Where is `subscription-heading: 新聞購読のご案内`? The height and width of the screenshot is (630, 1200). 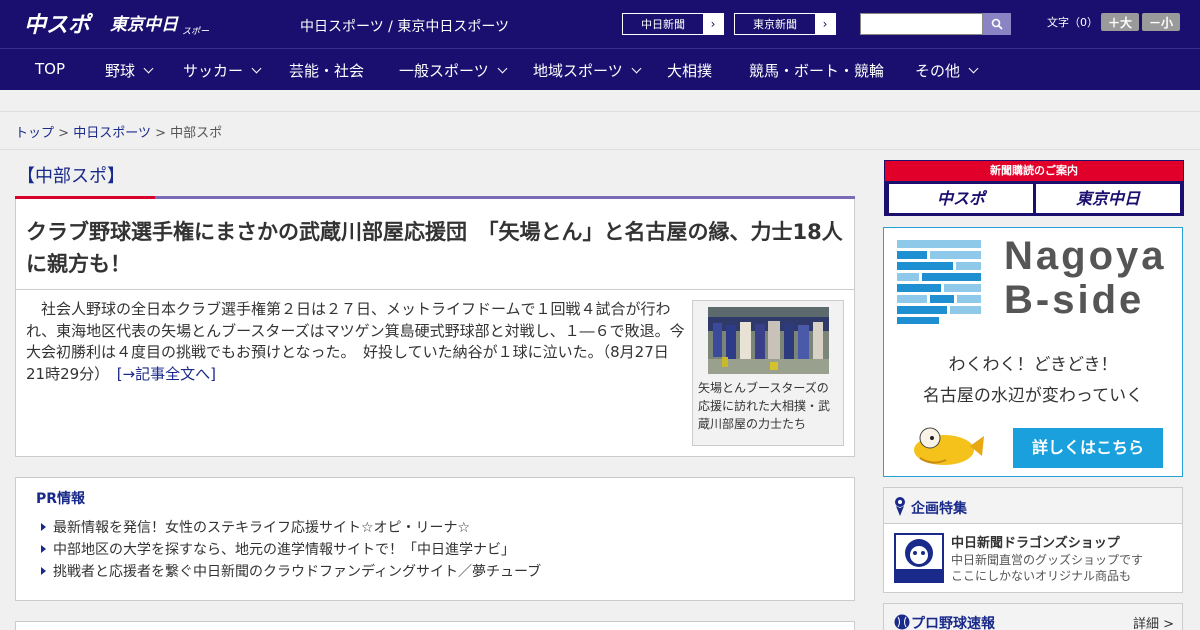
subscription-heading: 新聞購読のご案内 is located at coordinates (1034, 171).